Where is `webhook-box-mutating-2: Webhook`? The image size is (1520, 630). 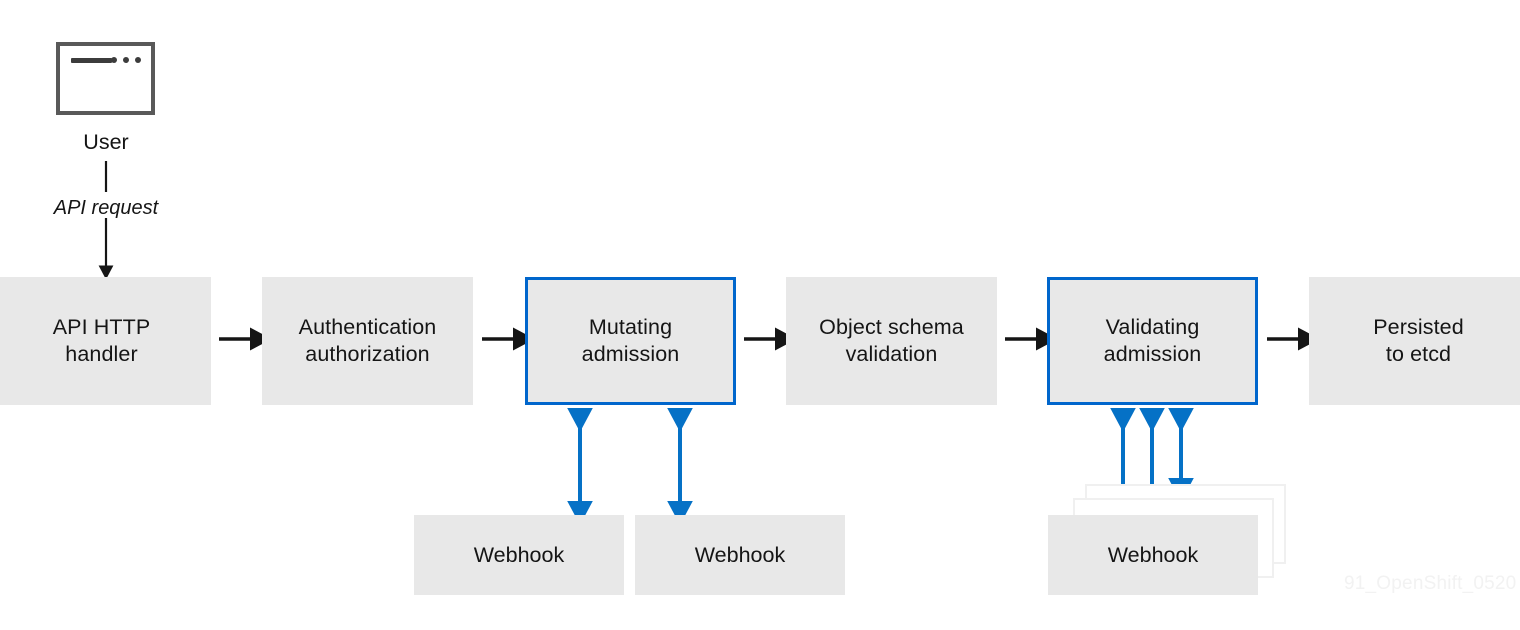
webhook-box-mutating-2: Webhook is located at coordinates (740, 555).